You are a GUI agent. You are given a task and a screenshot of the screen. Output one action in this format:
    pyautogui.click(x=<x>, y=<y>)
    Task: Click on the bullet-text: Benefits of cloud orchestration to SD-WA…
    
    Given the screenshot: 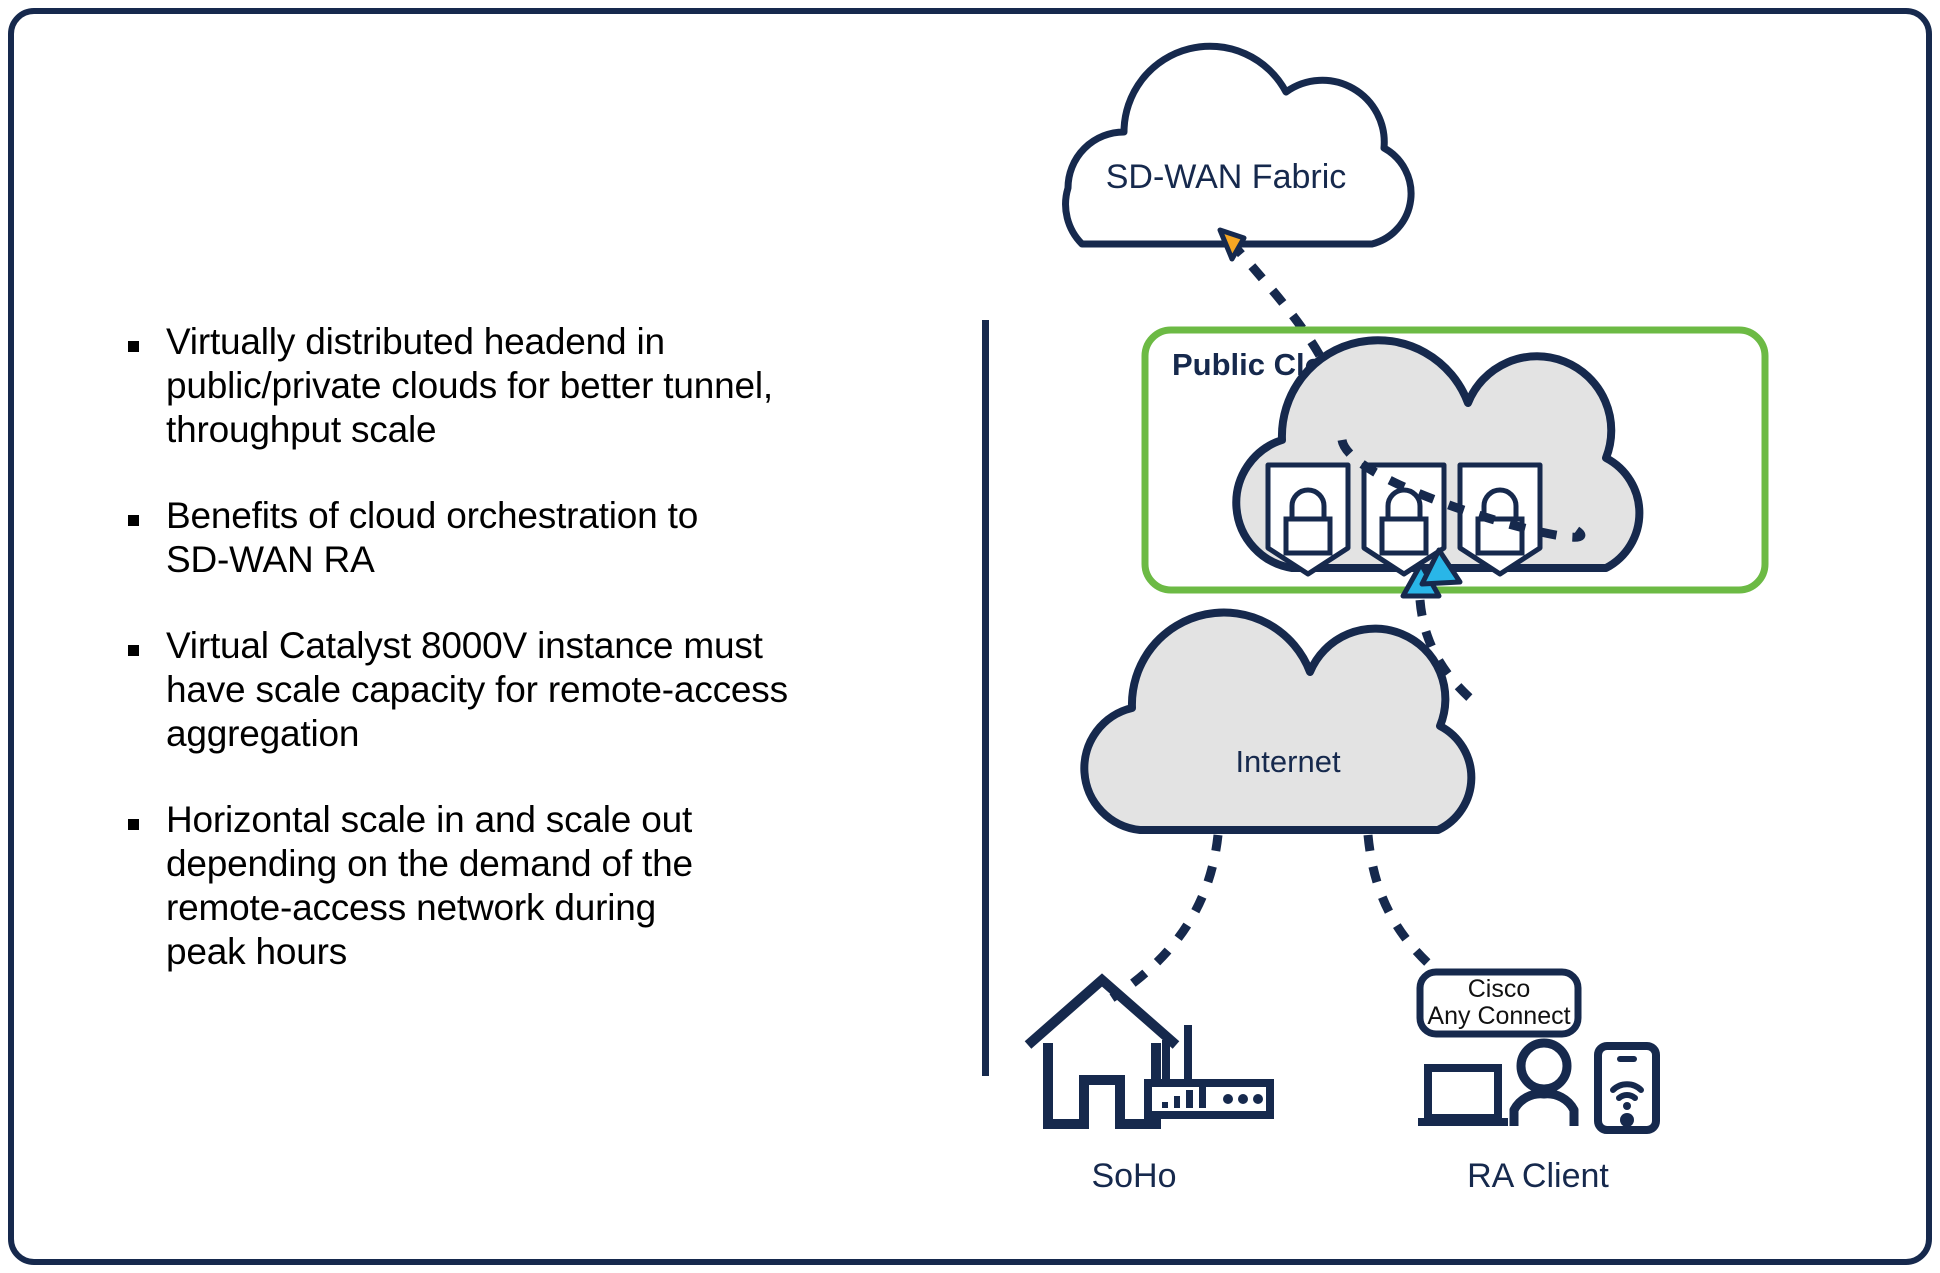 What is the action you would take?
    pyautogui.click(x=432, y=538)
    